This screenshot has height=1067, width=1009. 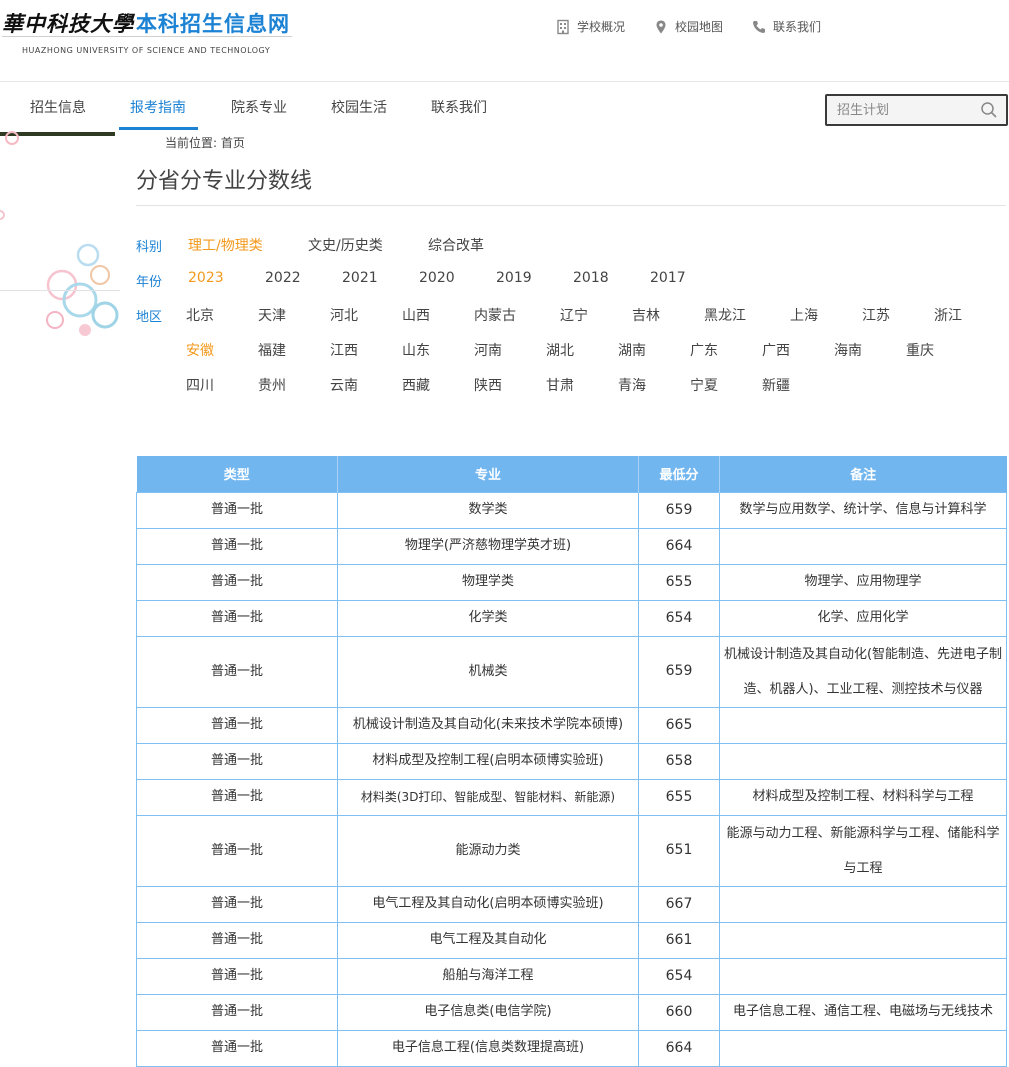 I want to click on cell-major: 电气工程及其自动化(启明本硕博实验班), so click(x=488, y=904).